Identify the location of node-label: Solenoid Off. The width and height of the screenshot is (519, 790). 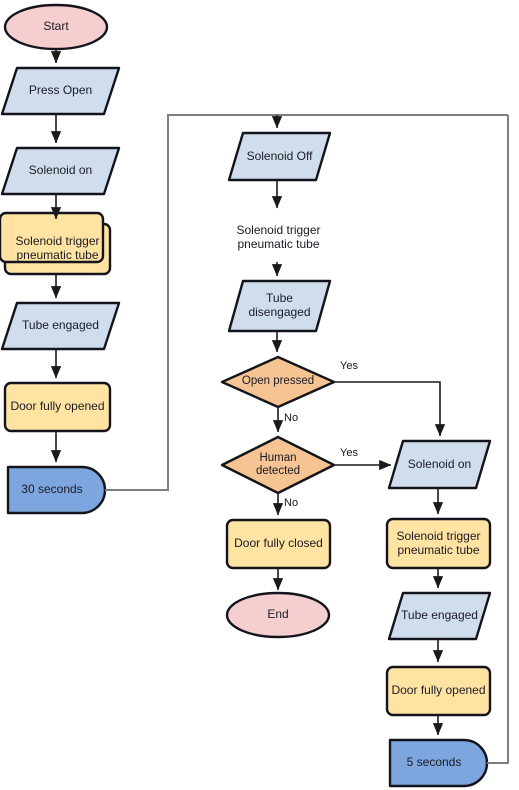
(279, 155).